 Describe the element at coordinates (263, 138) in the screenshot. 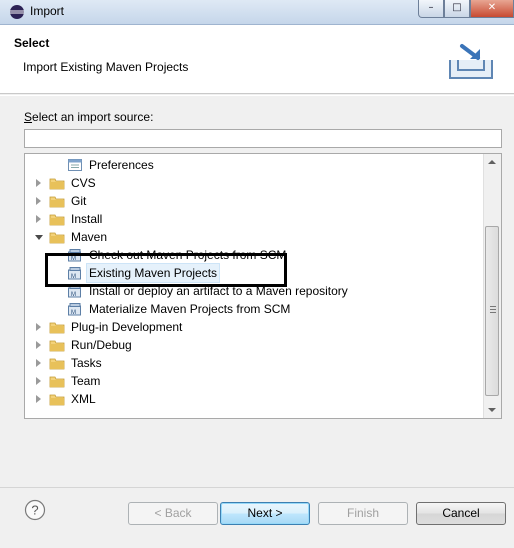

I see `import-source-filter-input` at that location.